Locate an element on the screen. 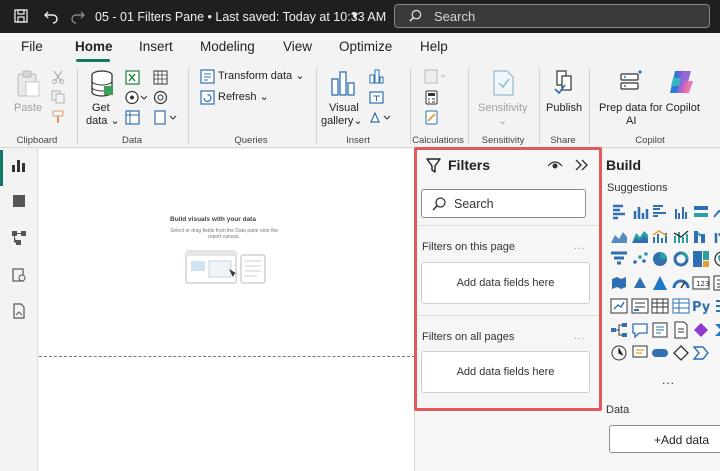 This screenshot has height=471, width=720. waterfall-chart-icon is located at coordinates (716, 236).